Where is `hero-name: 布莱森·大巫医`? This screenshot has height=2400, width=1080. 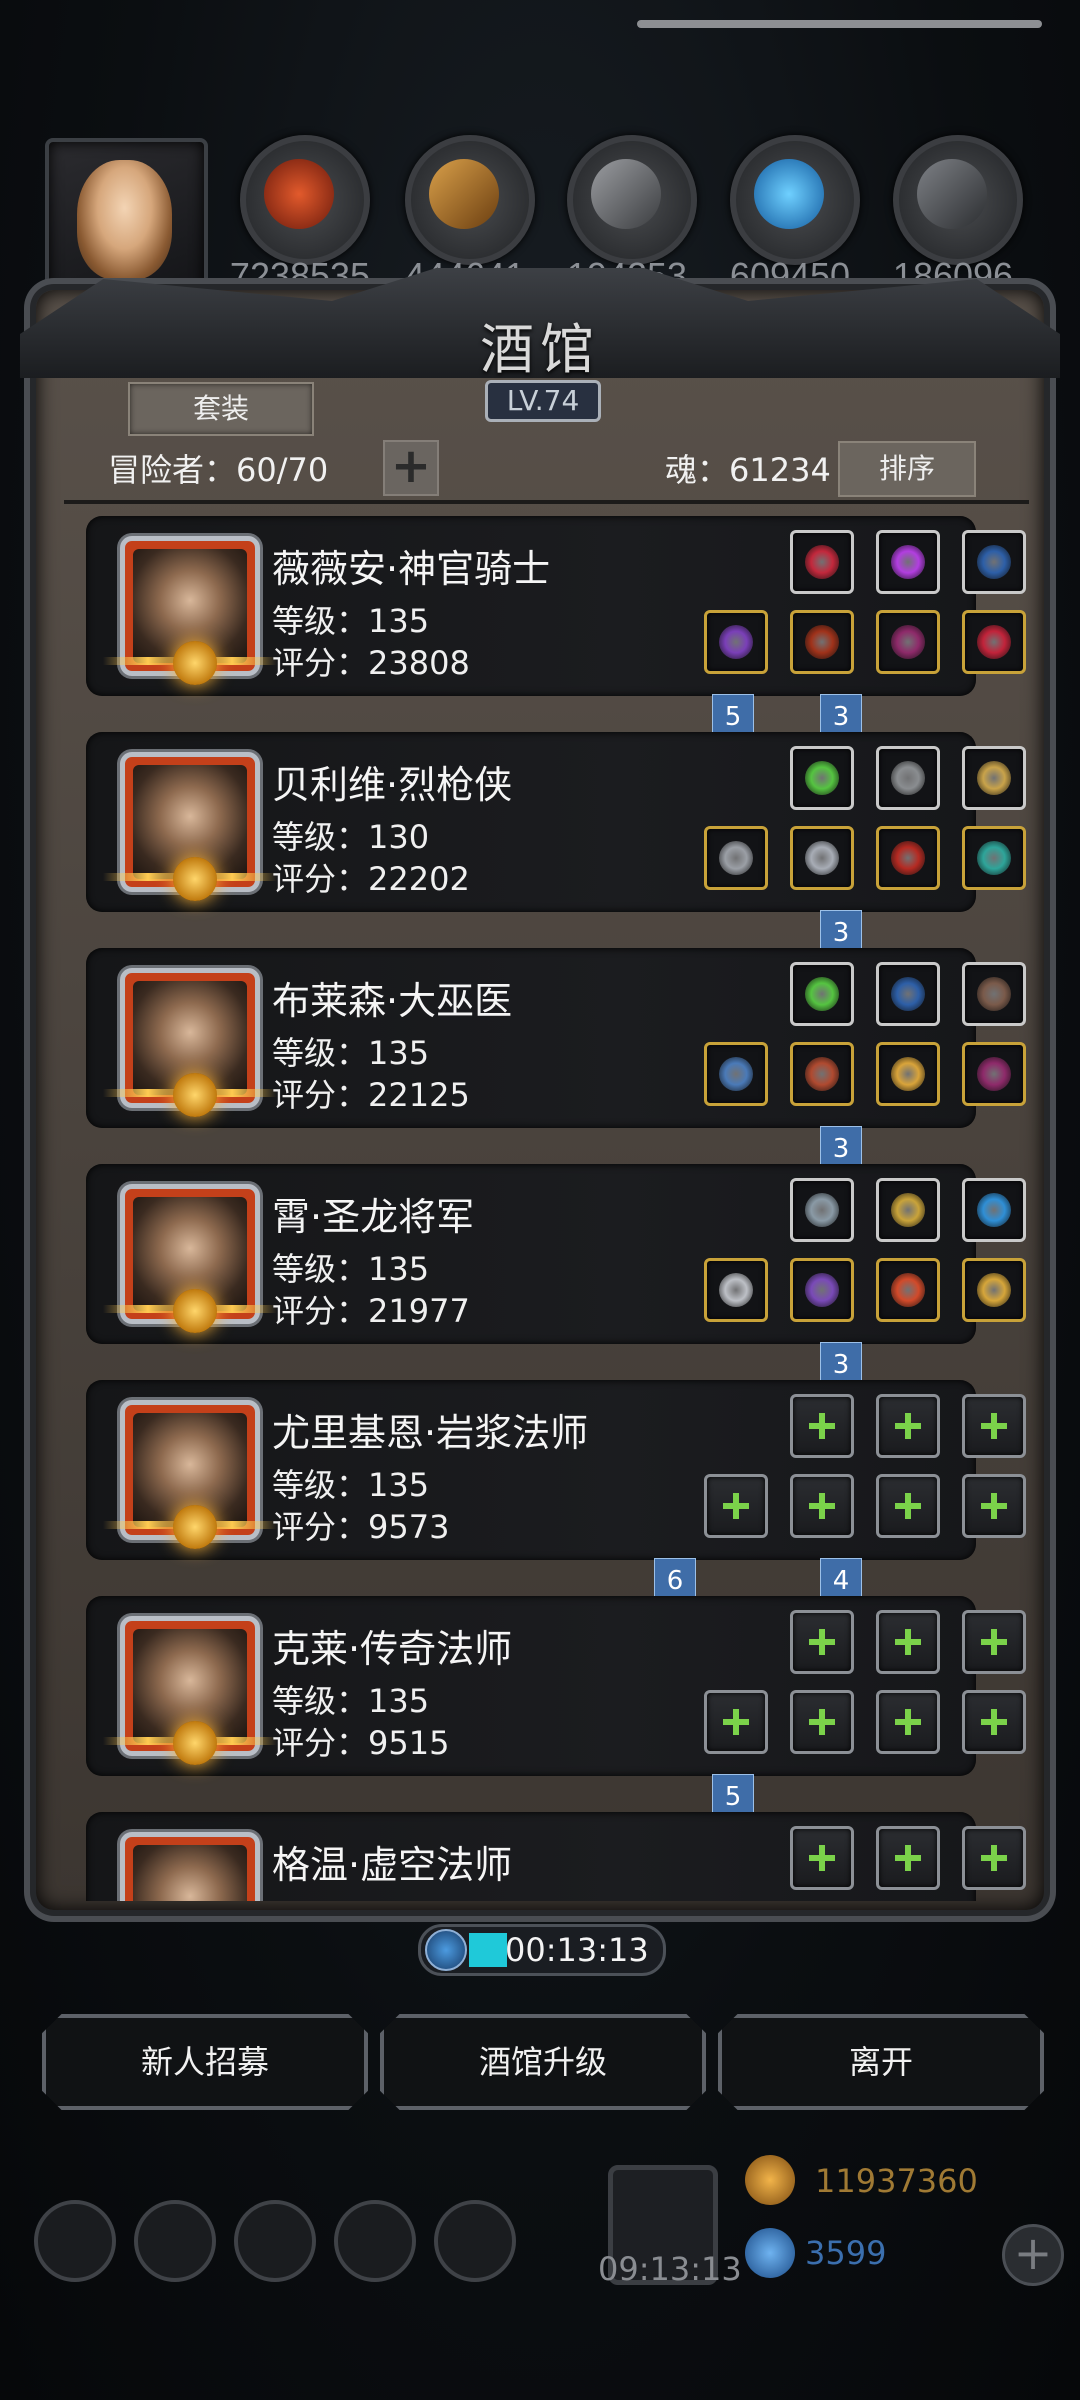 hero-name: 布莱森·大巫医 is located at coordinates (392, 1001).